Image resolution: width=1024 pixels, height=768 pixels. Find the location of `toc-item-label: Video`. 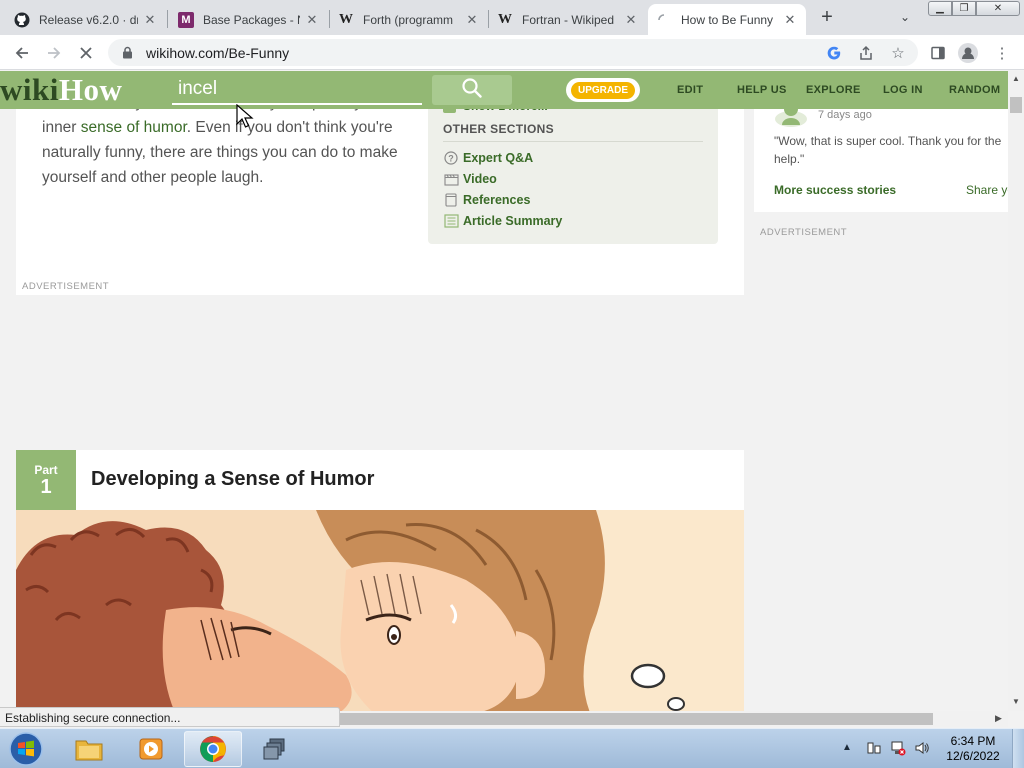

toc-item-label: Video is located at coordinates (480, 179).